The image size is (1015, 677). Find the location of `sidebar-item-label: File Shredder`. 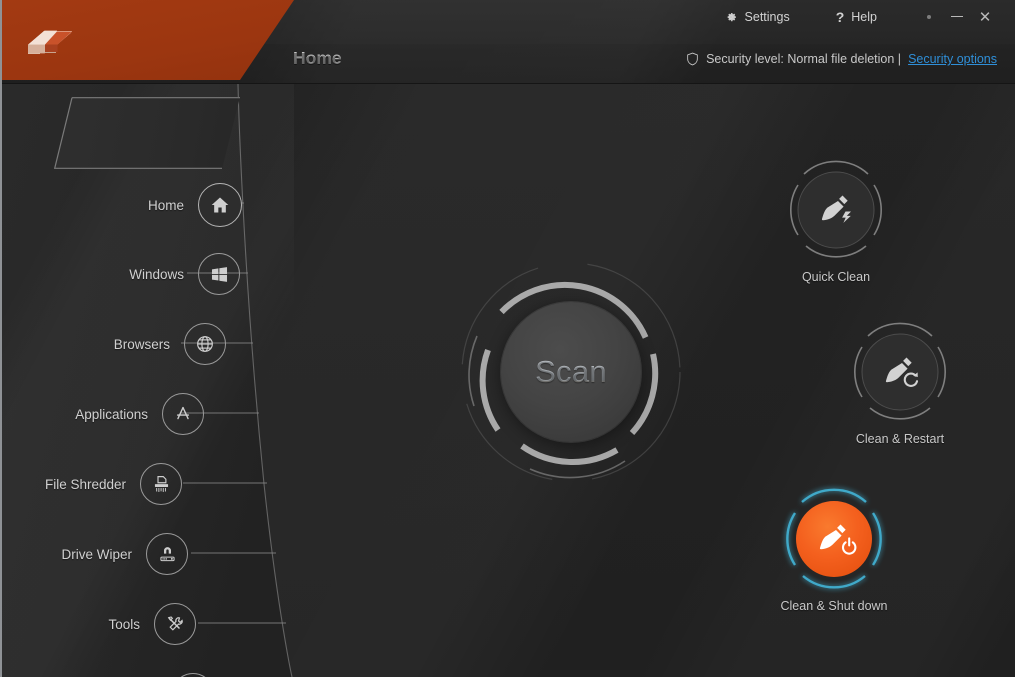

sidebar-item-label: File Shredder is located at coordinates (85, 484).